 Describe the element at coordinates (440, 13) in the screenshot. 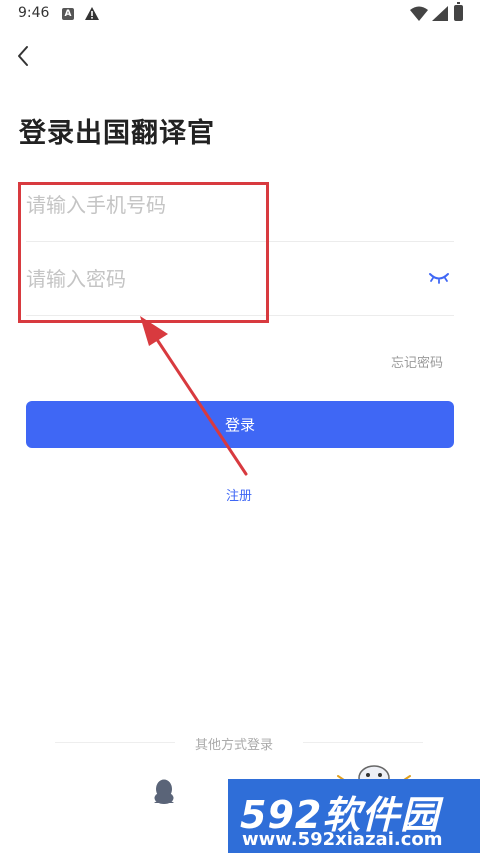

I see `signal-icon` at that location.